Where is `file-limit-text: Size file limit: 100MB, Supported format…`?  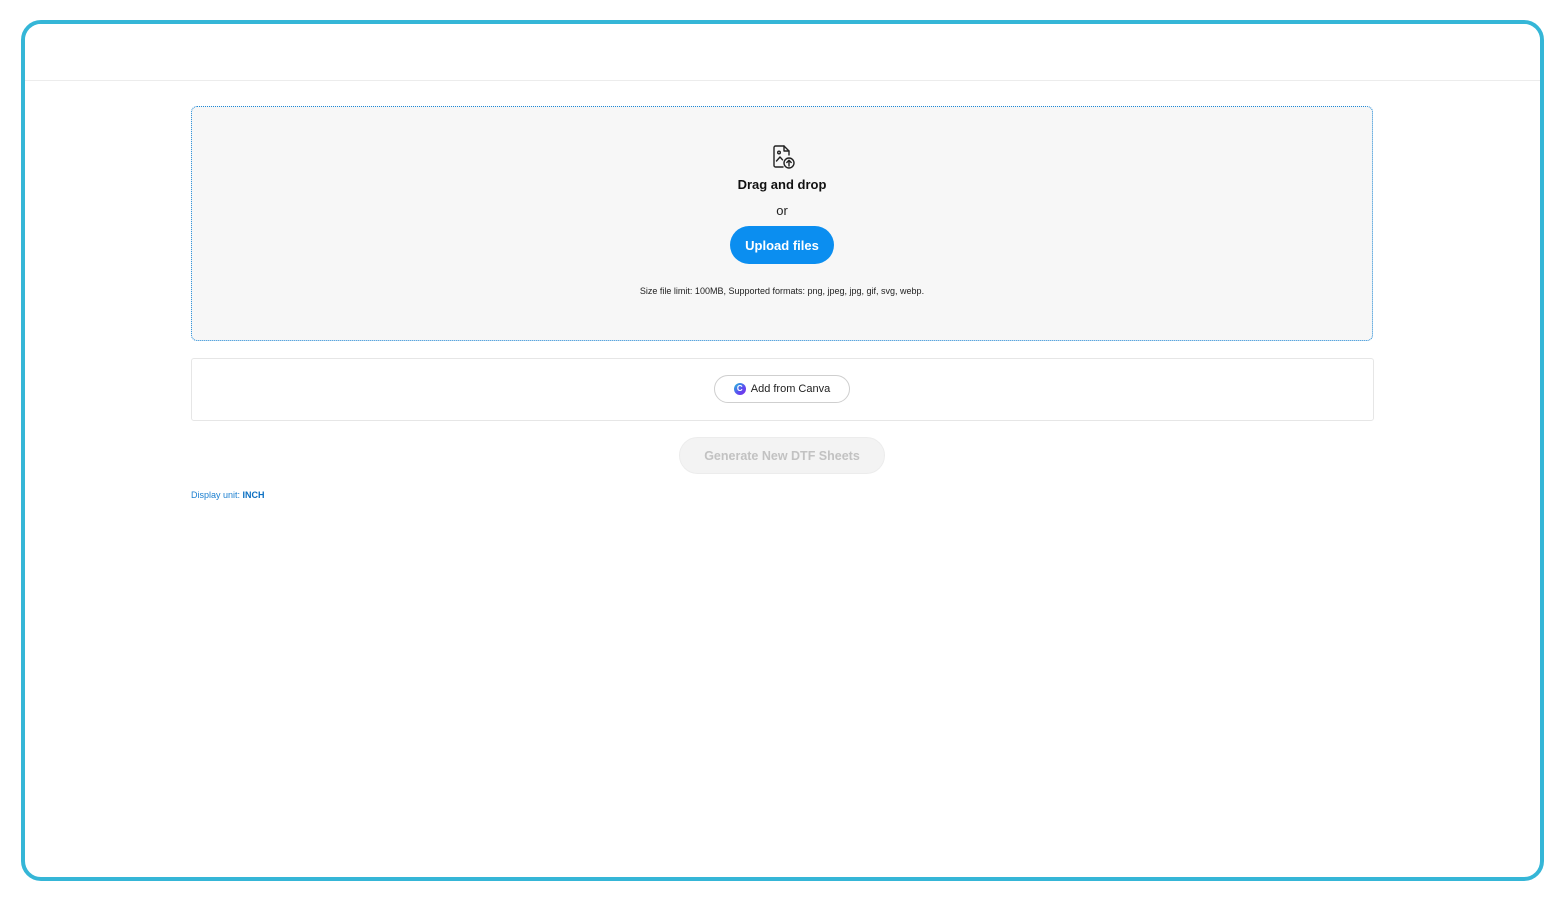
file-limit-text: Size file limit: 100MB, Supported format… is located at coordinates (782, 291).